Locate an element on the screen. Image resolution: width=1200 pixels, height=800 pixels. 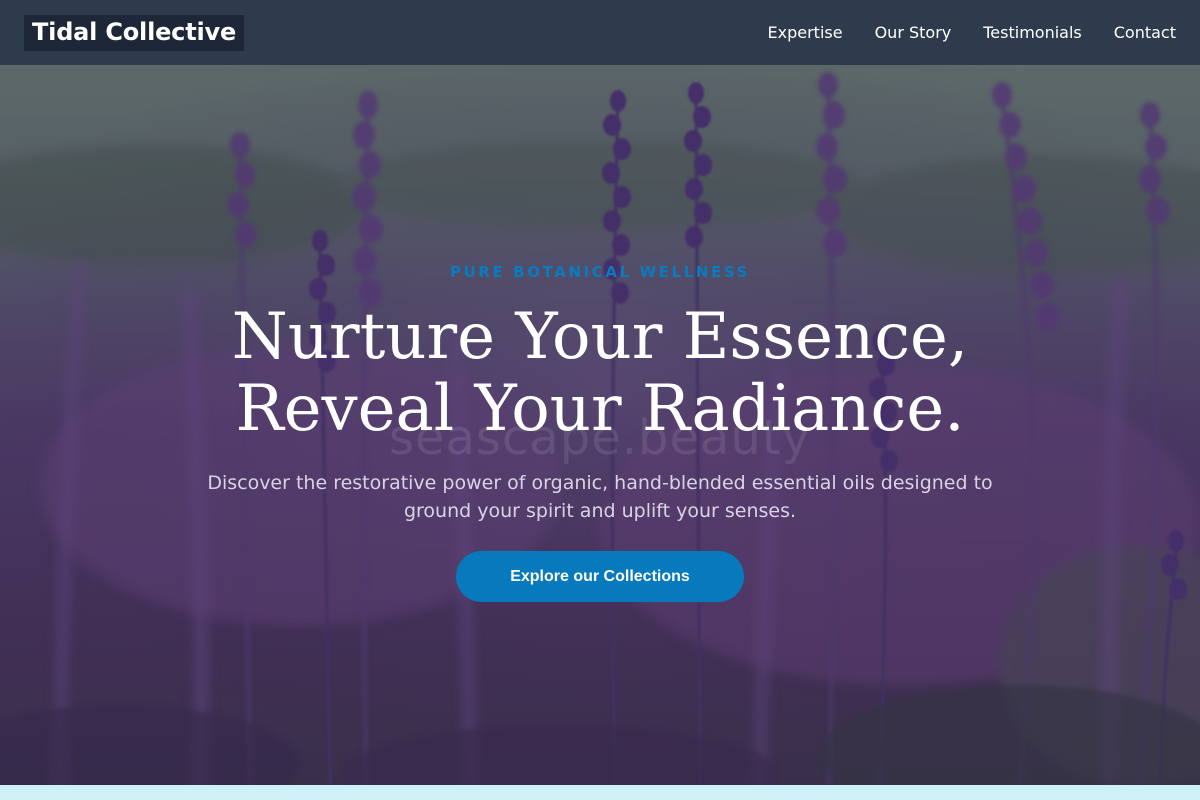
hero-headline-line-2: Reveal Your Radiance. is located at coordinates (600, 409).